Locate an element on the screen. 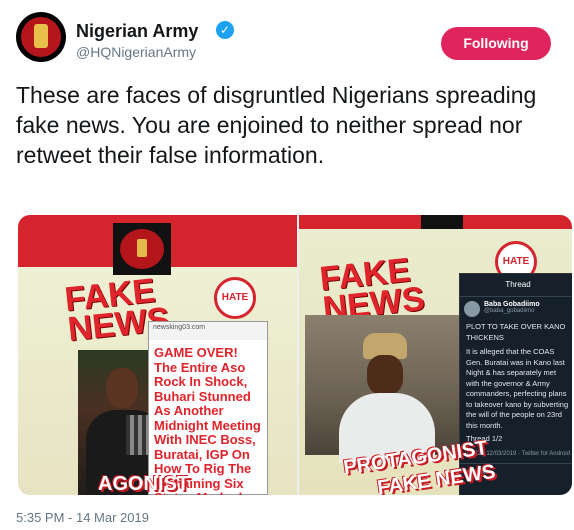 This screenshot has width=574, height=530. account-handle: @HQNigerianArmy is located at coordinates (136, 52).